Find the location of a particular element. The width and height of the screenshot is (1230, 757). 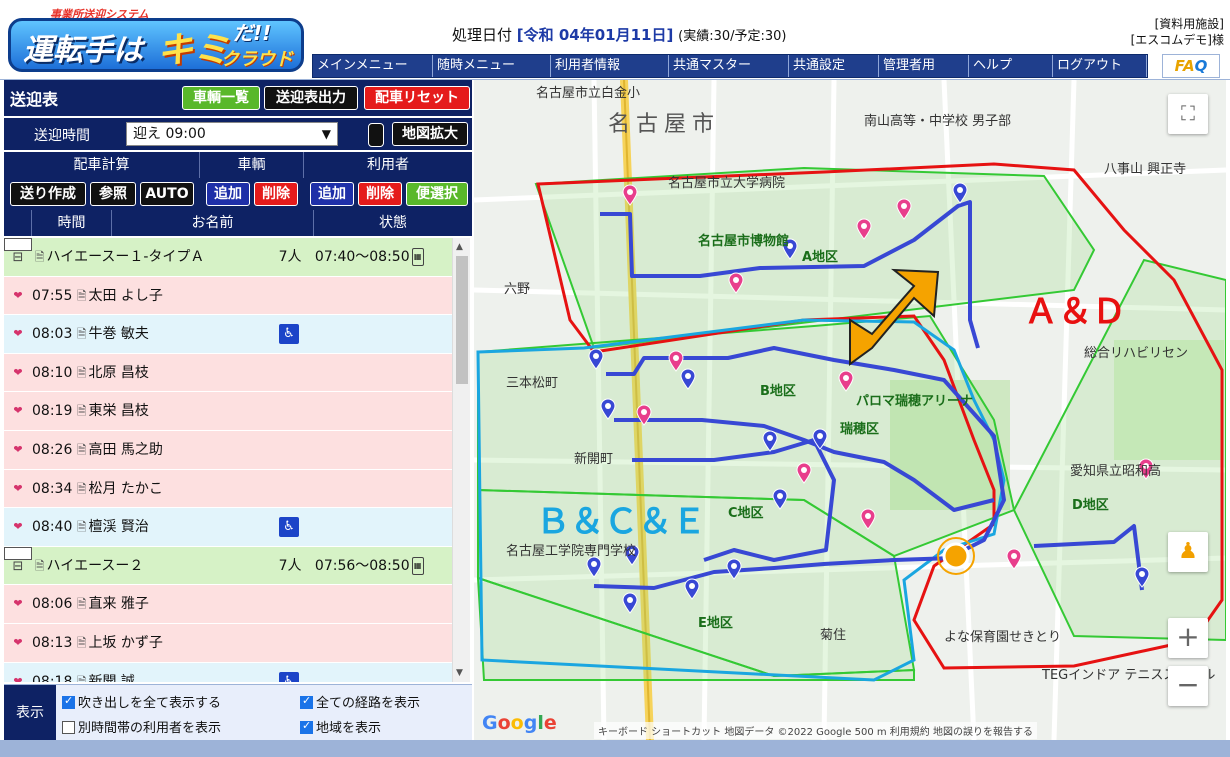

vehicle-row: ⊟ 🗎 ハイエースー２ 7人 07:56〜08:50 ▦ is located at coordinates (228, 566).